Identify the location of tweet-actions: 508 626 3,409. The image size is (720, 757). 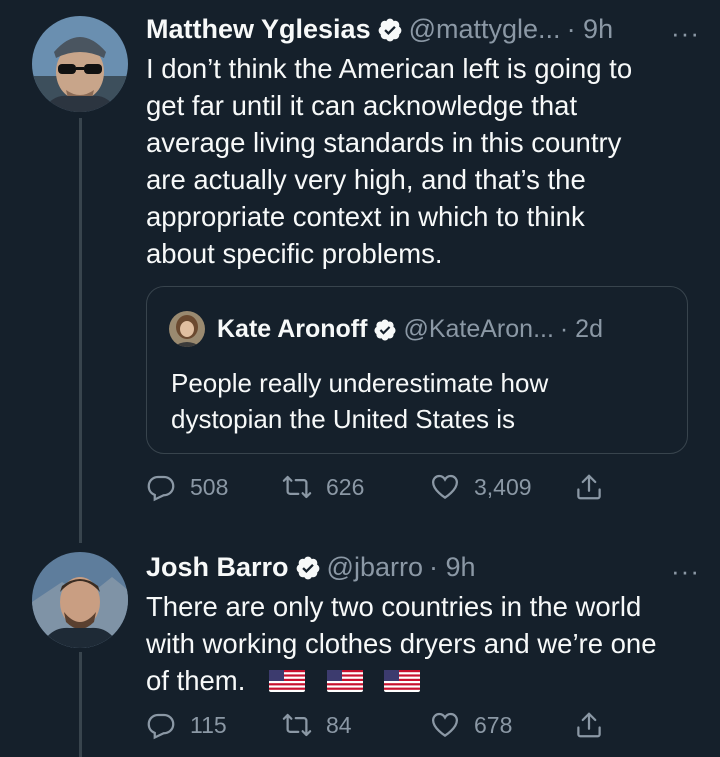
(382, 487).